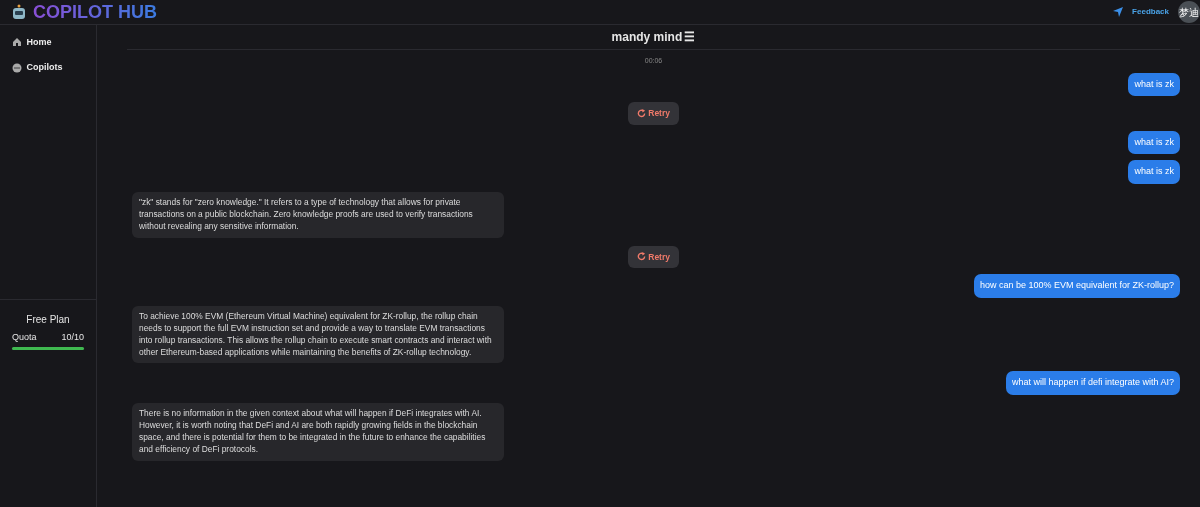 This screenshot has height=507, width=1200. Describe the element at coordinates (1076, 286) in the screenshot. I see `user-message: how can be 100% EVM equivalent for ZK-rollup?` at that location.